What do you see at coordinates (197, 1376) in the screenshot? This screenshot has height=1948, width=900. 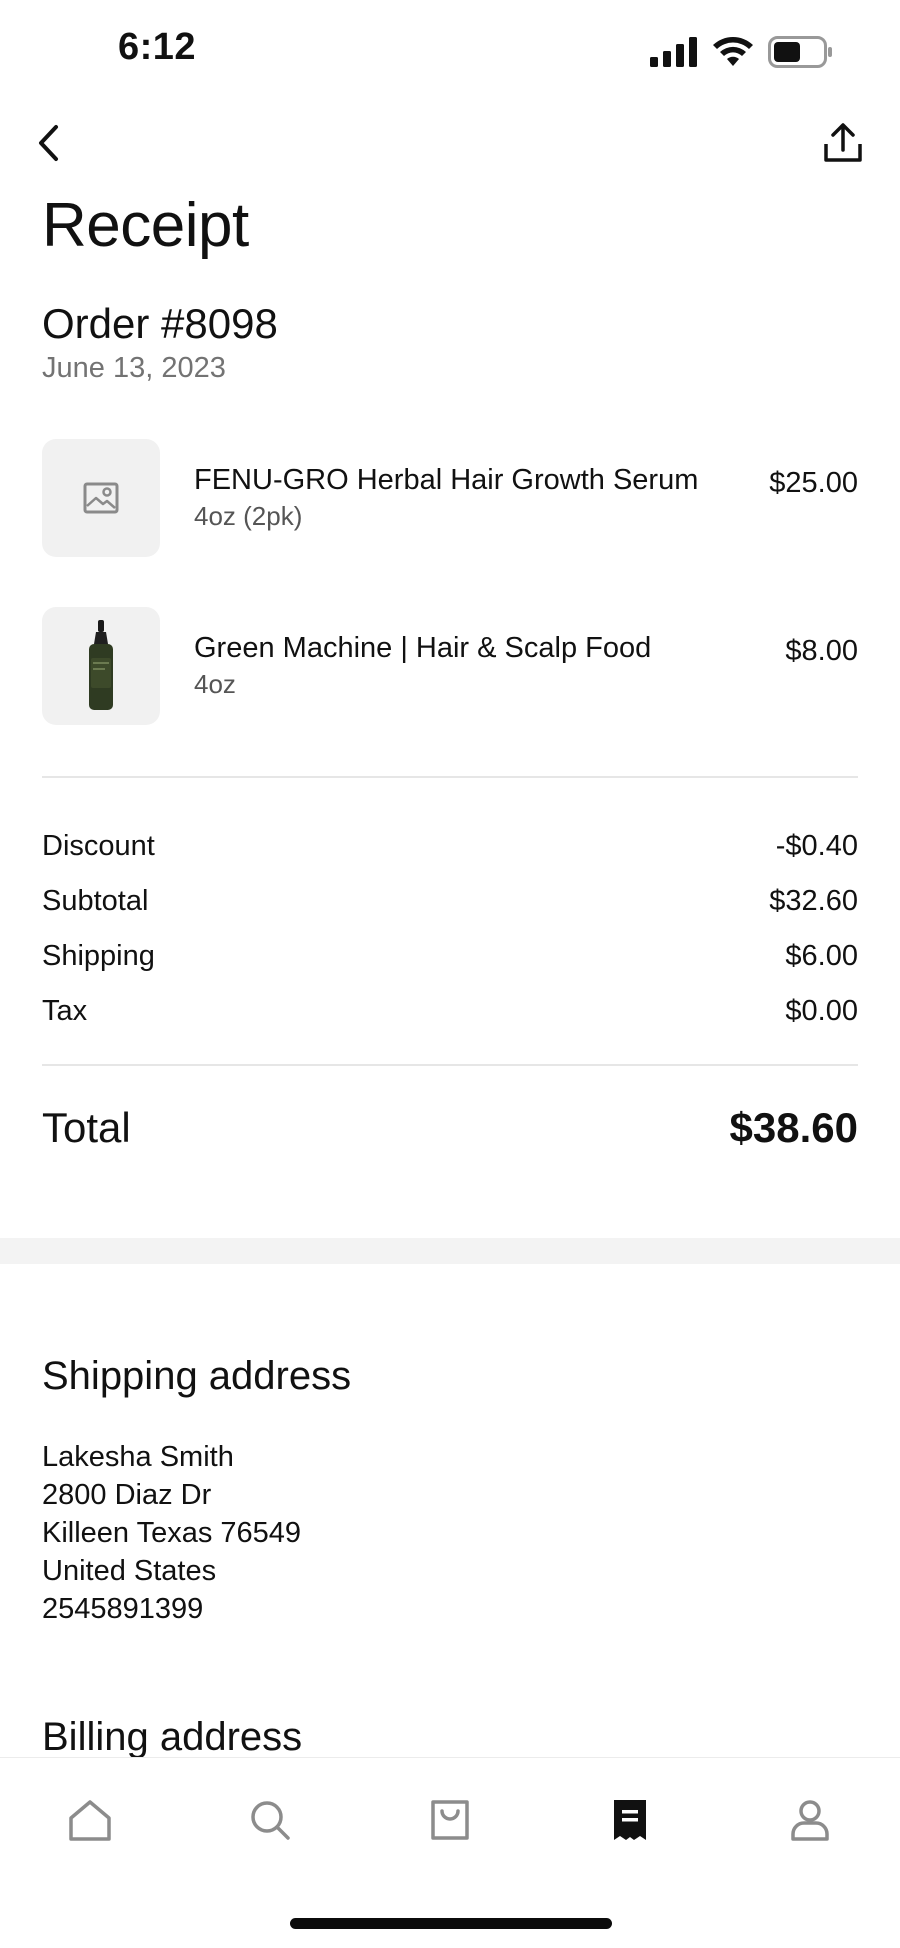 I see `shipping-address-title: Shipping address` at bounding box center [197, 1376].